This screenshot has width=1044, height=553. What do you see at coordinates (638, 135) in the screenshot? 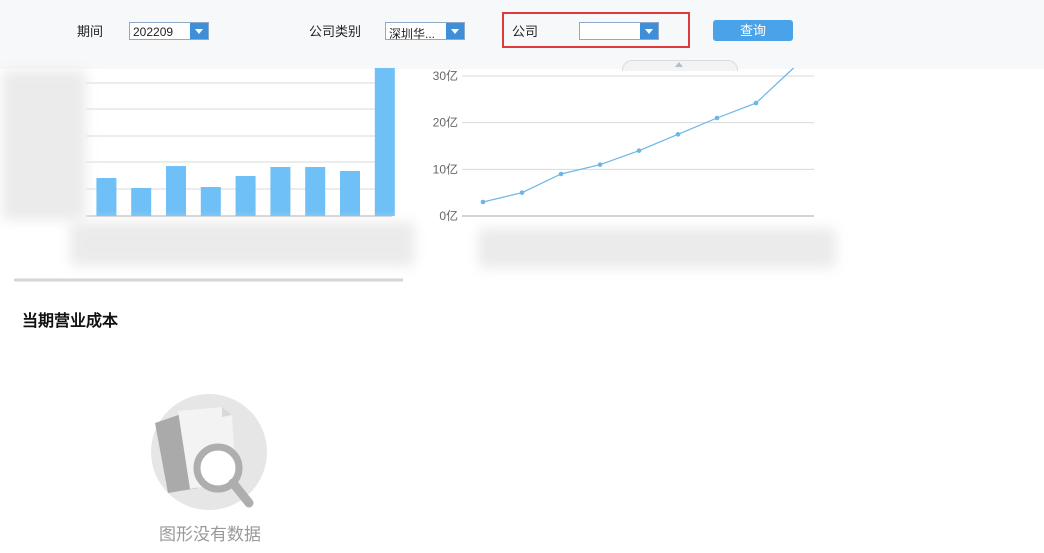
I see `series-line` at bounding box center [638, 135].